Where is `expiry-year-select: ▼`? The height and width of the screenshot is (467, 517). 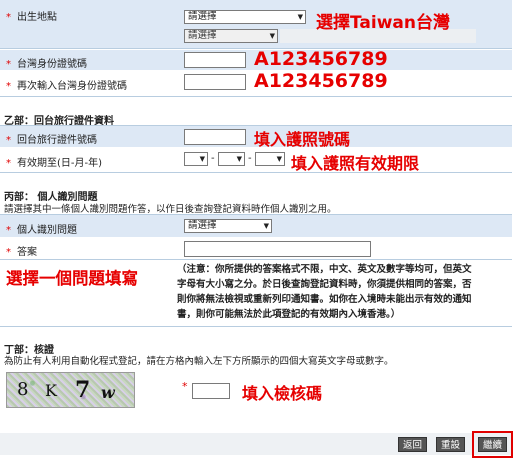 expiry-year-select: ▼ is located at coordinates (270, 159).